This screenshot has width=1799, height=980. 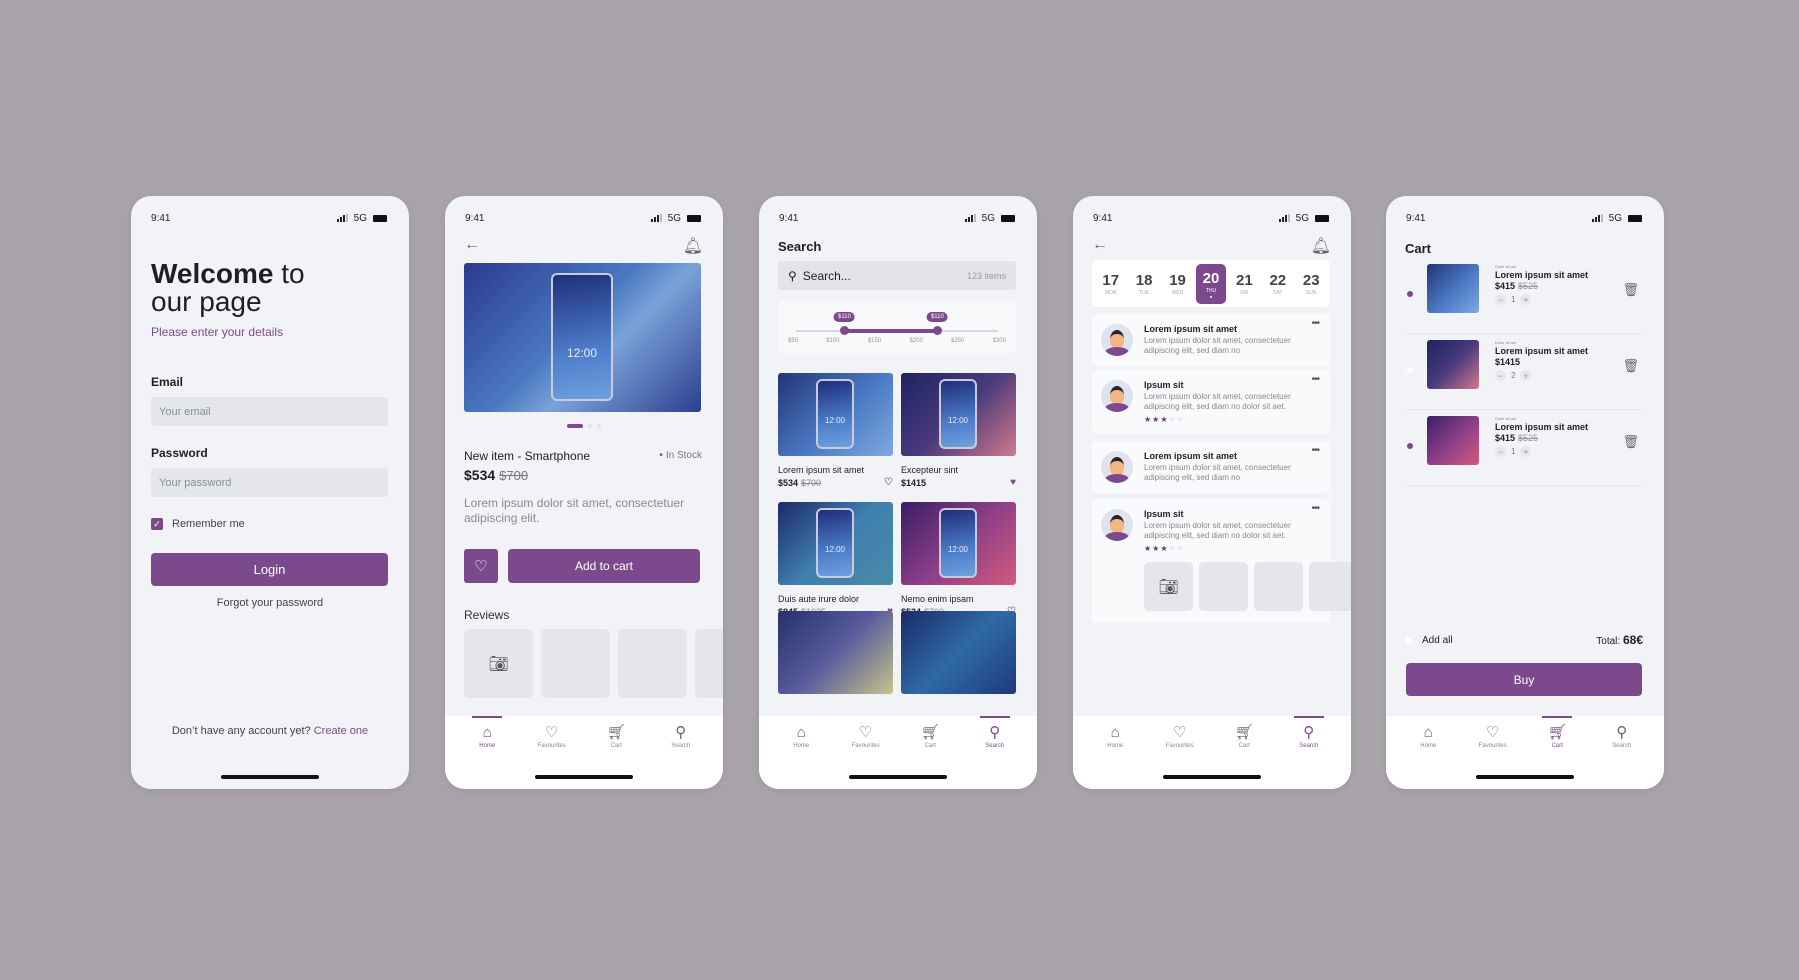 I want to click on cart-icon: 🛒︎, so click(x=1557, y=732).